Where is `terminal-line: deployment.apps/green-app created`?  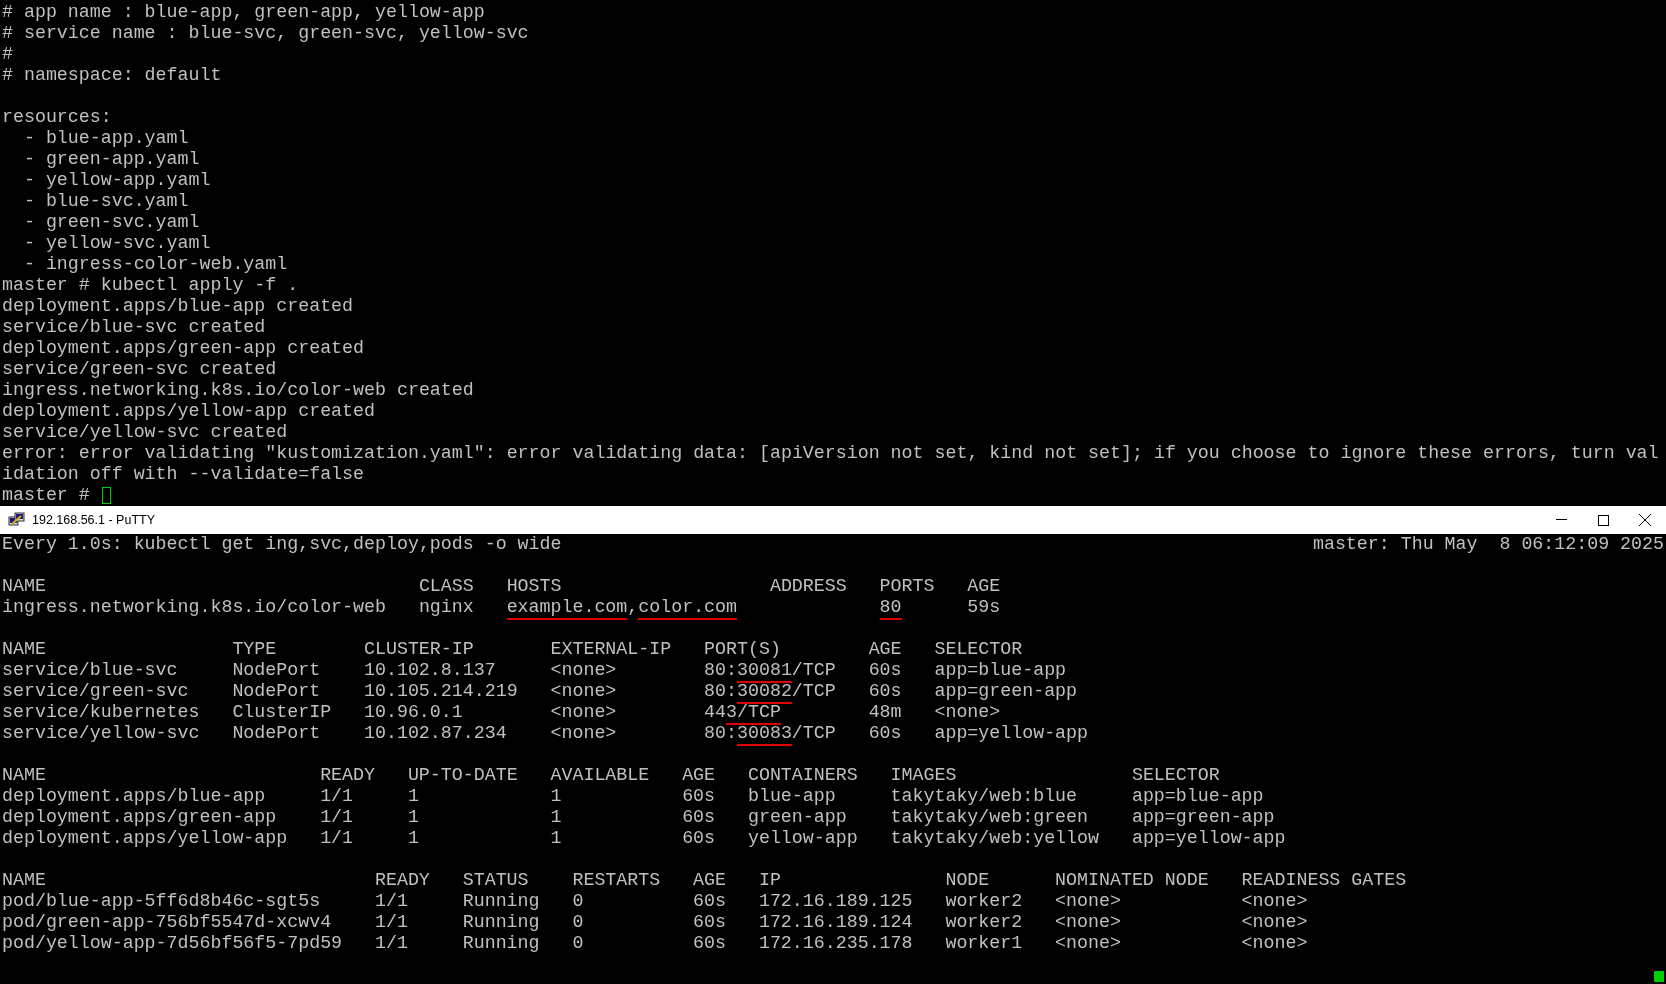
terminal-line: deployment.apps/green-app created is located at coordinates (183, 348).